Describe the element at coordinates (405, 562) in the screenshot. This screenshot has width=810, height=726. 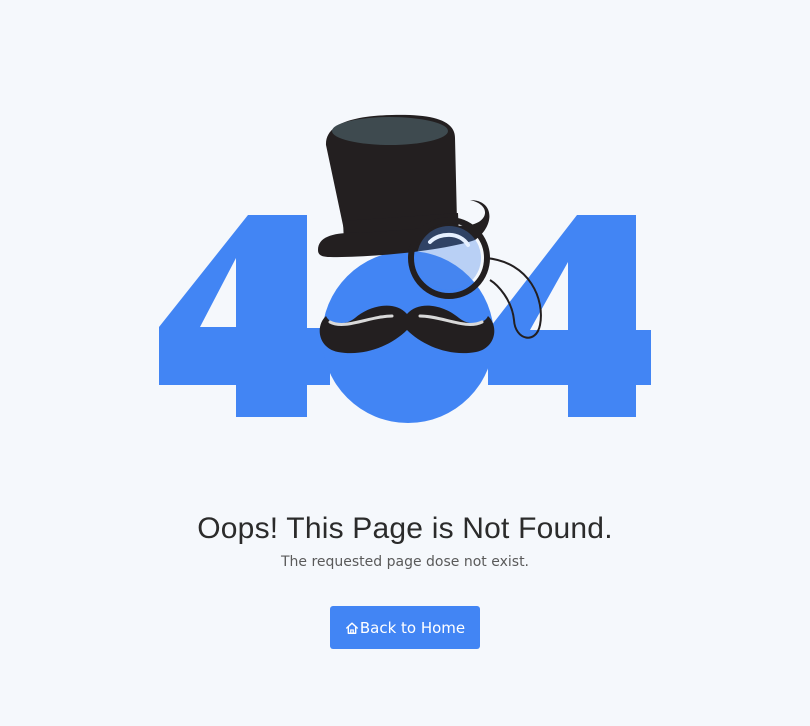
I see `error-message: The requested page dose not exist.` at that location.